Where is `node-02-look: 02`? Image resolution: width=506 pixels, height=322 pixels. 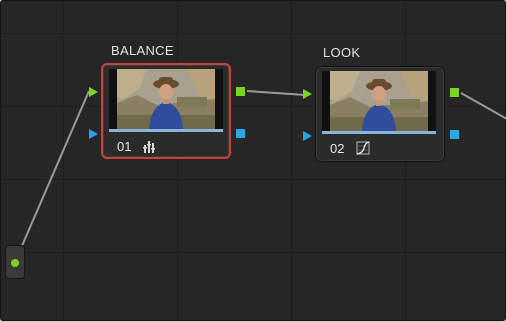 node-02-look: 02 is located at coordinates (380, 114).